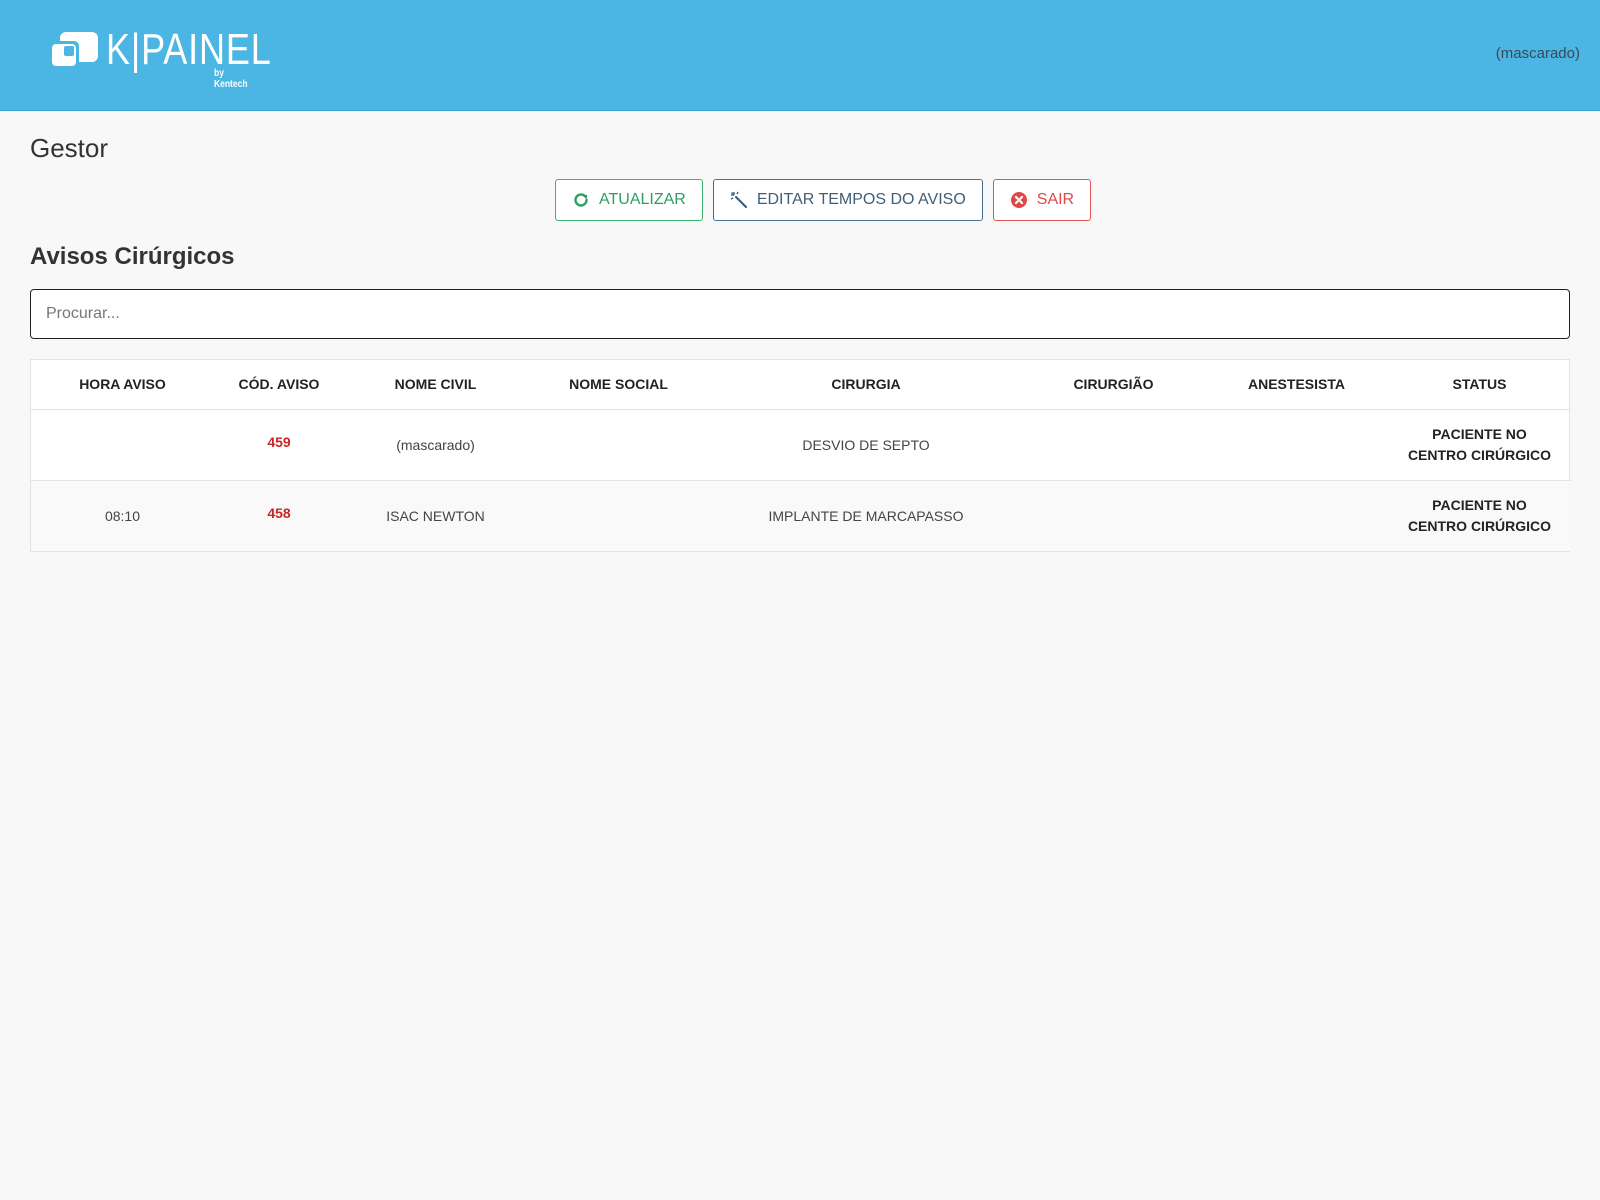  I want to click on column-header-cod-aviso: CÓD. AVISO, so click(279, 385).